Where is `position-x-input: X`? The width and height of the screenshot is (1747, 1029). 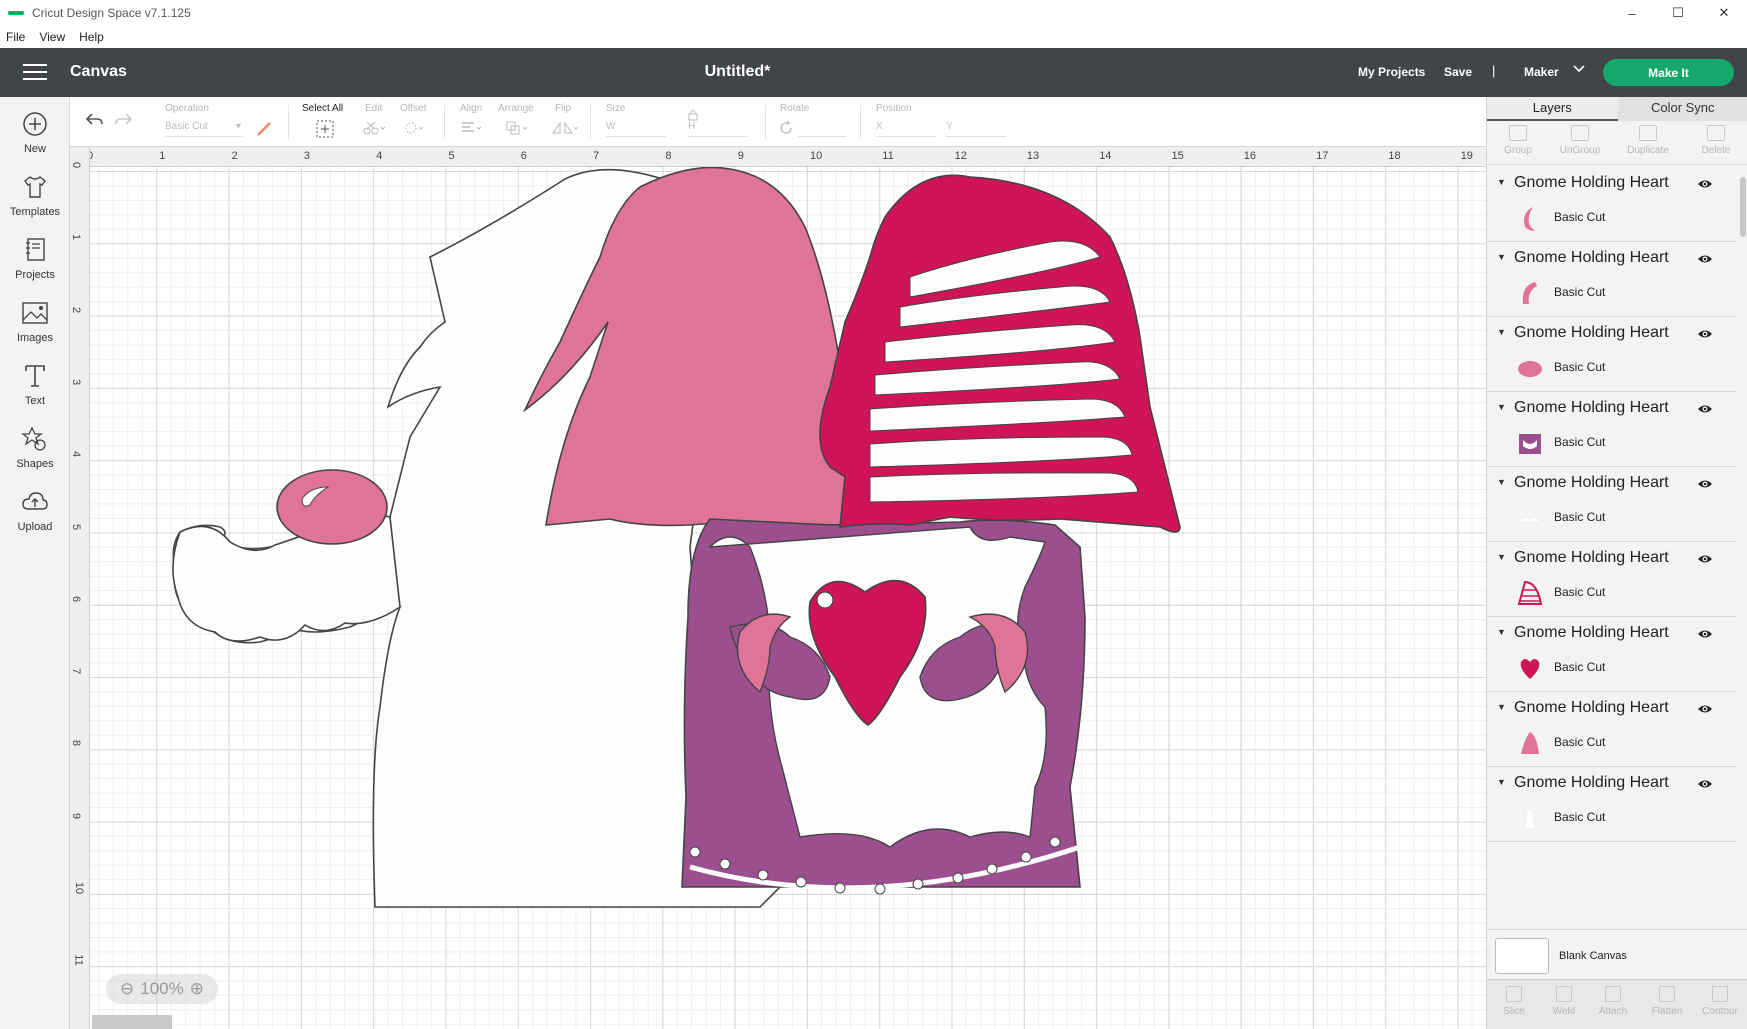 position-x-input: X is located at coordinates (906, 129).